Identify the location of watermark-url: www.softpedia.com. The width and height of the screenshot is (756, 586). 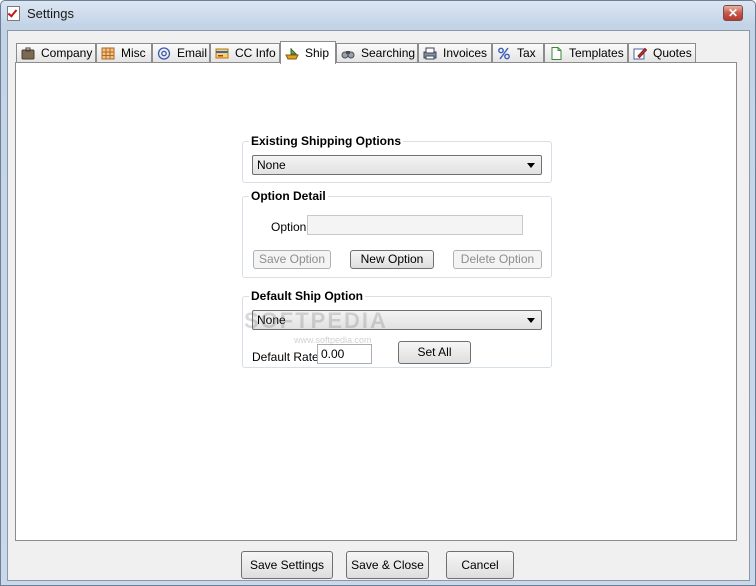
(333, 340).